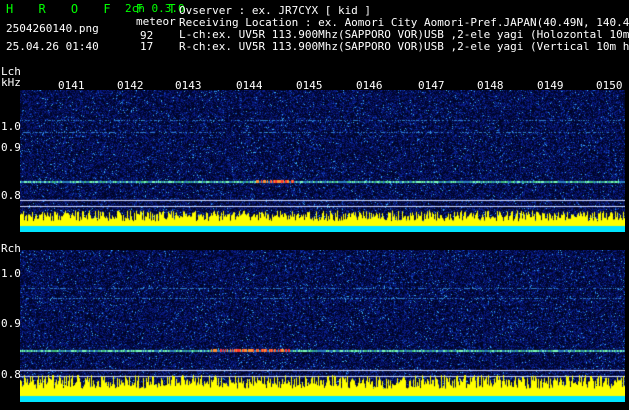 The image size is (629, 410). What do you see at coordinates (275, 10) in the screenshot?
I see `observer-line: Ovserver : ex. JR7CYX [ kid ]` at bounding box center [275, 10].